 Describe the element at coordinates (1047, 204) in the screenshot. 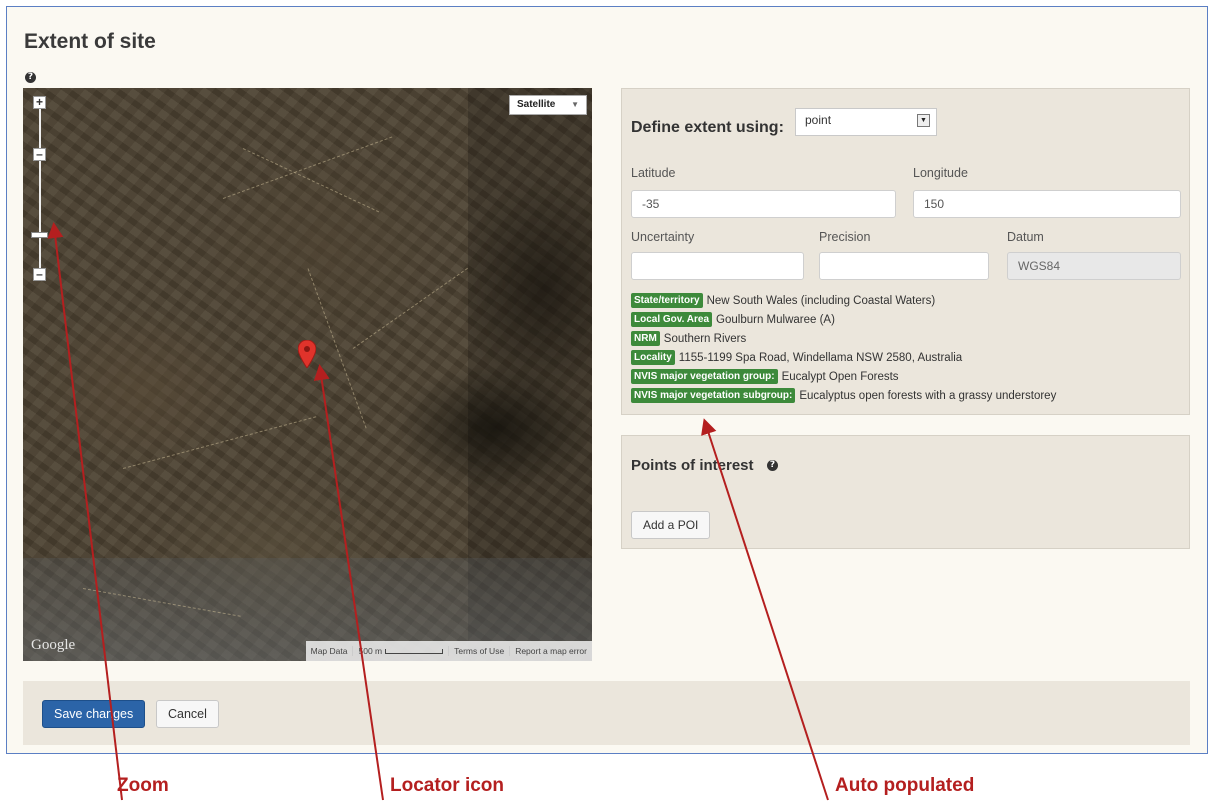

I see `longitude-input` at that location.